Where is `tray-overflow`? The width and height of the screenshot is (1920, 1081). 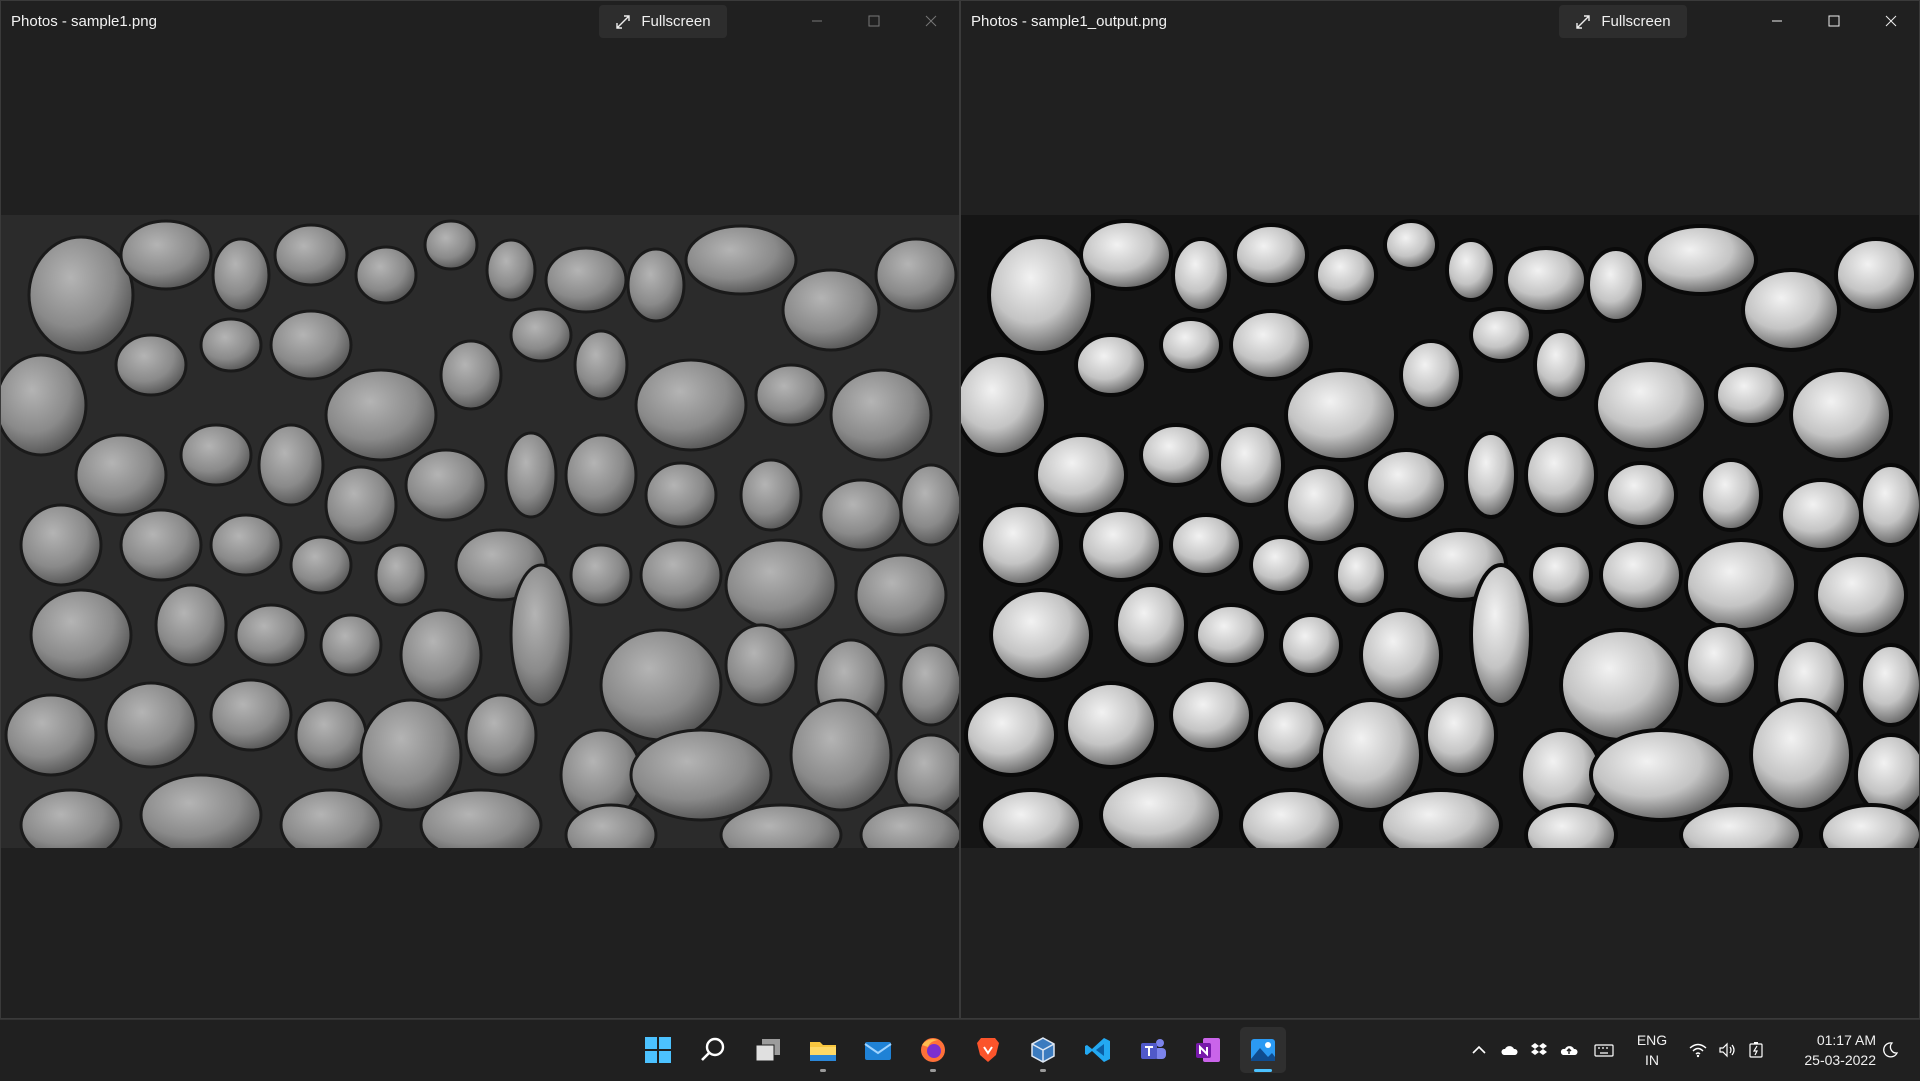 tray-overflow is located at coordinates (1479, 1050).